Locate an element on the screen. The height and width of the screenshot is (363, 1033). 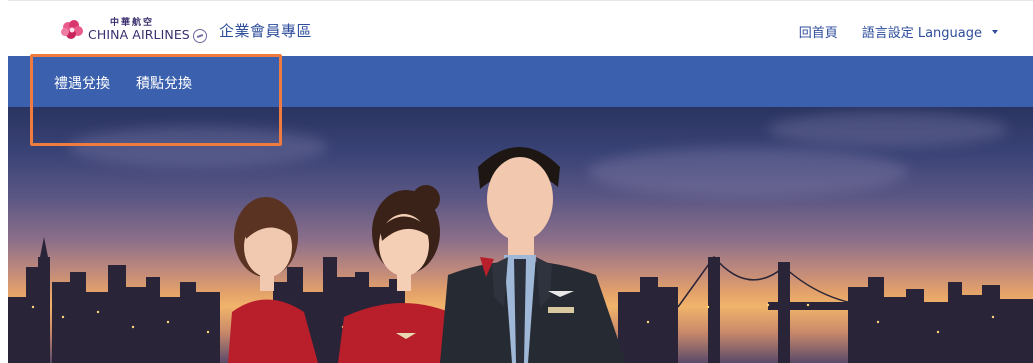
subnav-item-points-redemption: 積點兌換 is located at coordinates (164, 83).